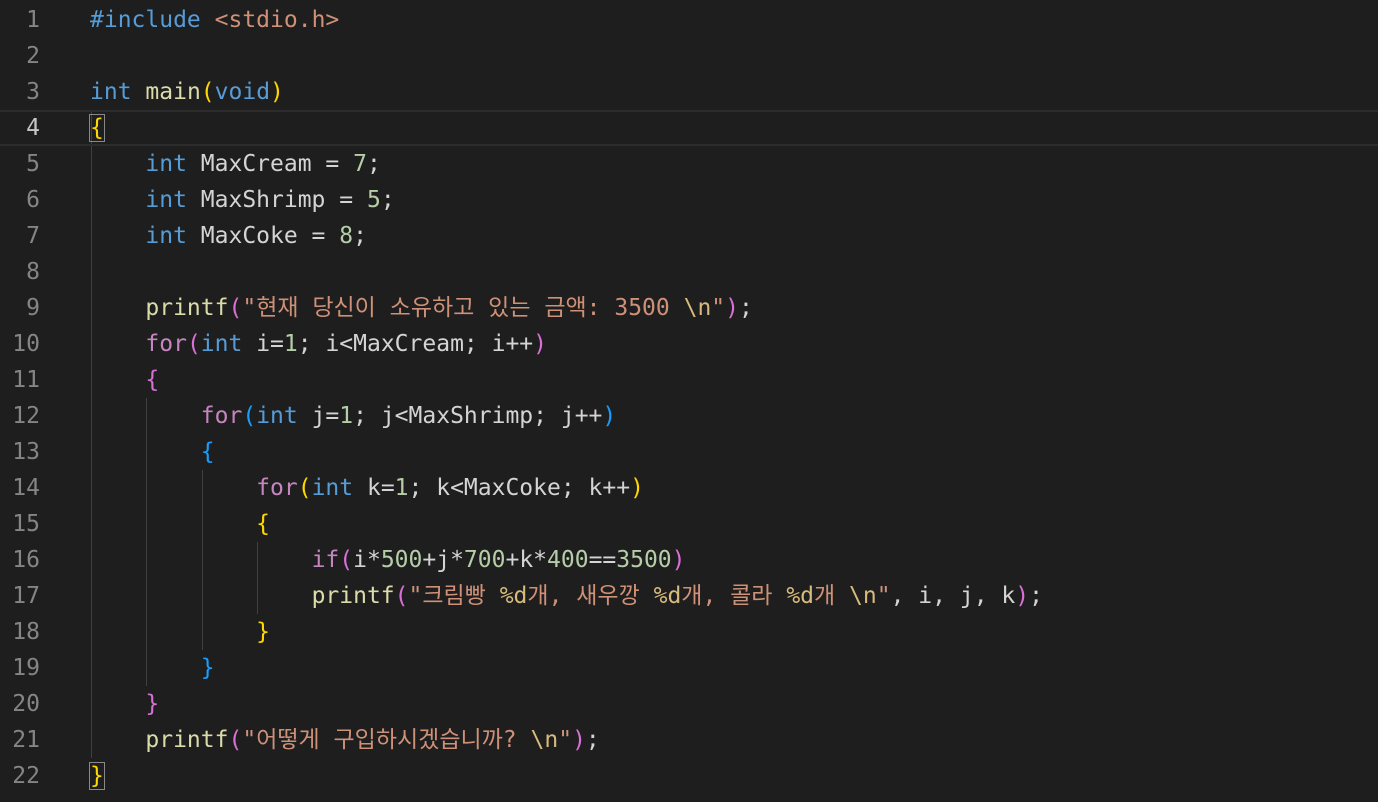 The width and height of the screenshot is (1378, 802). I want to click on code-line: 7 int MaxCoke = 8;, so click(689, 236).